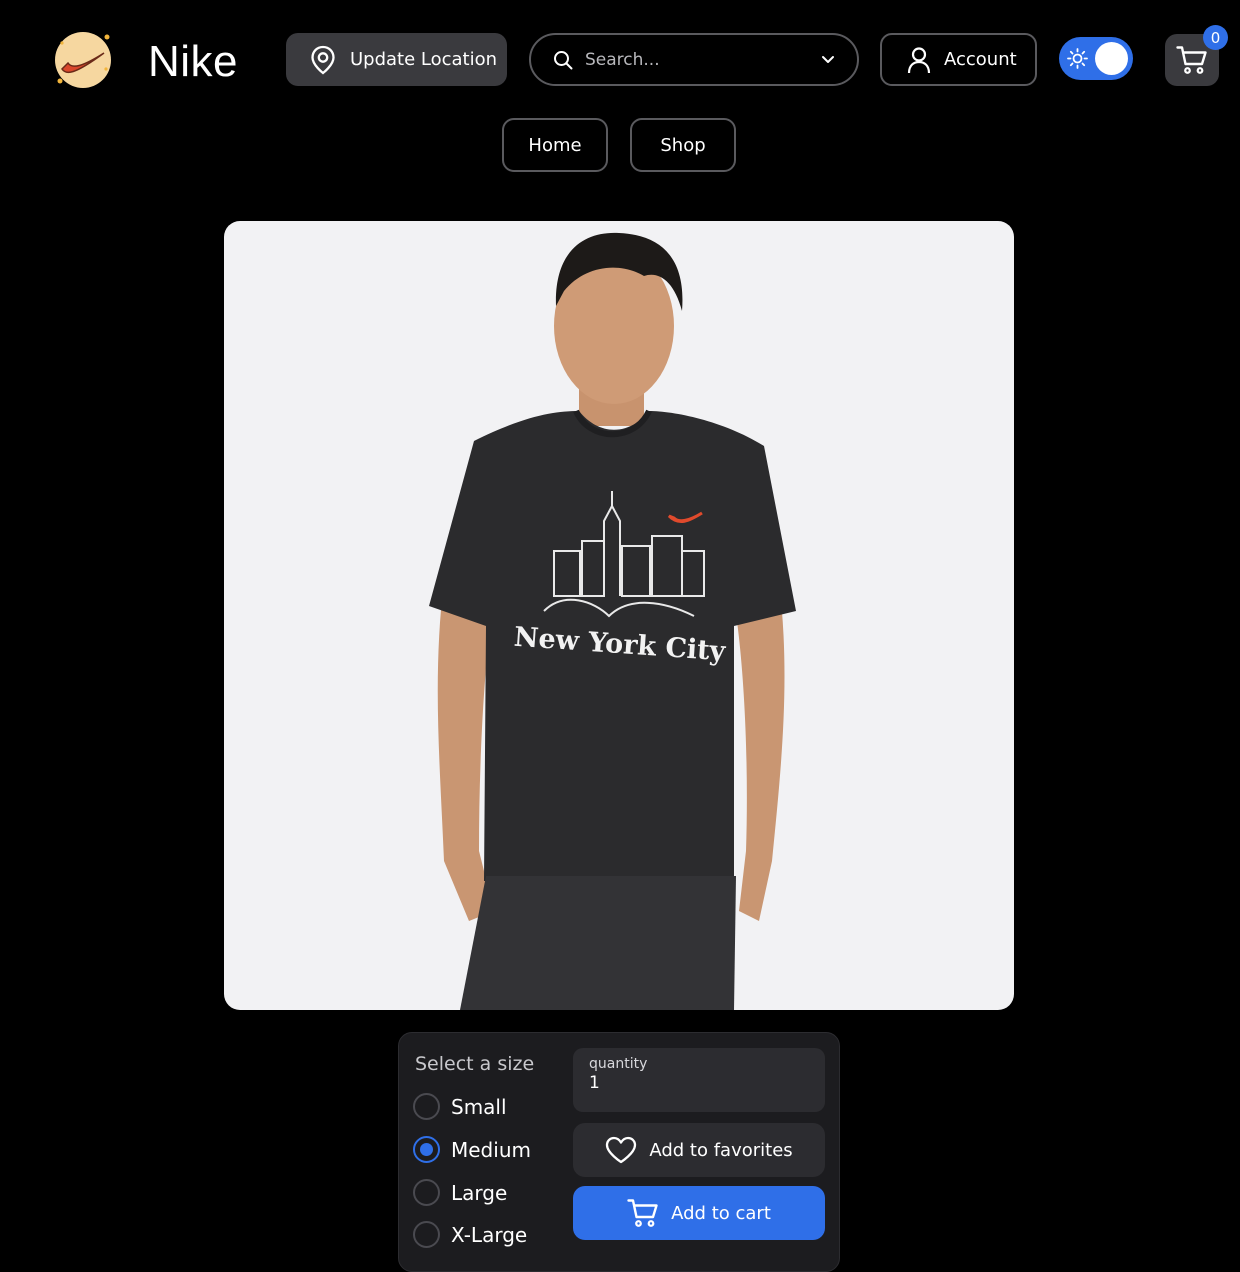 The image size is (1240, 1272). I want to click on heart-icon, so click(621, 1150).